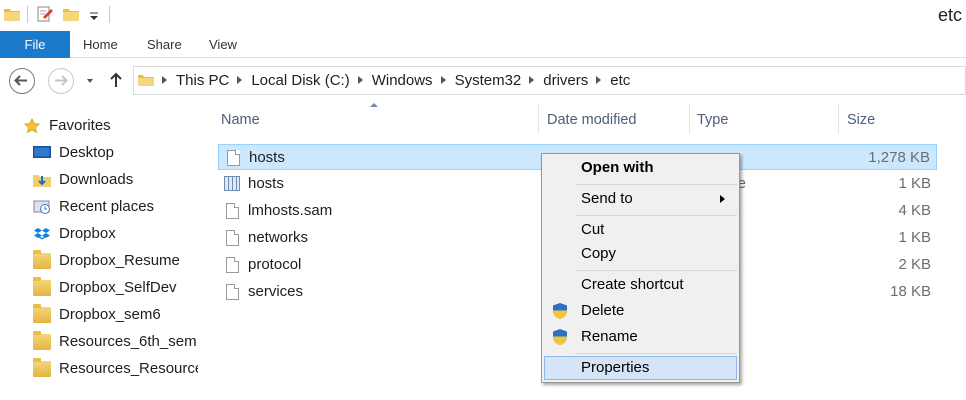 The height and width of the screenshot is (400, 966). Describe the element at coordinates (42, 233) in the screenshot. I see `dropbox-icon` at that location.